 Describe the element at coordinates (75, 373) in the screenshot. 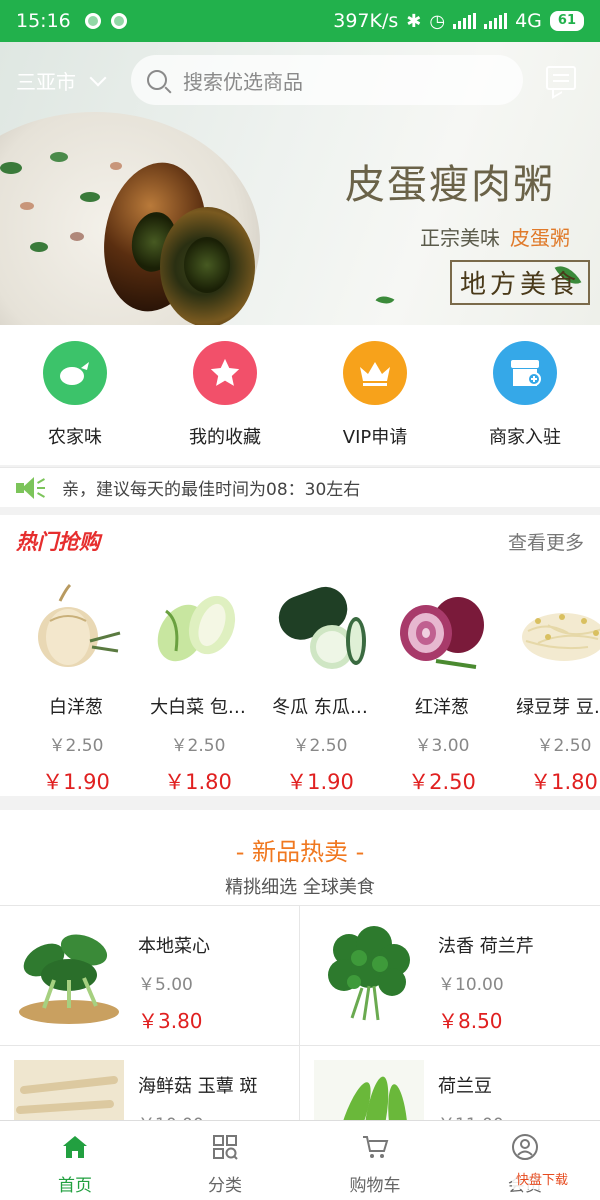

I see `eggplant-icon` at that location.